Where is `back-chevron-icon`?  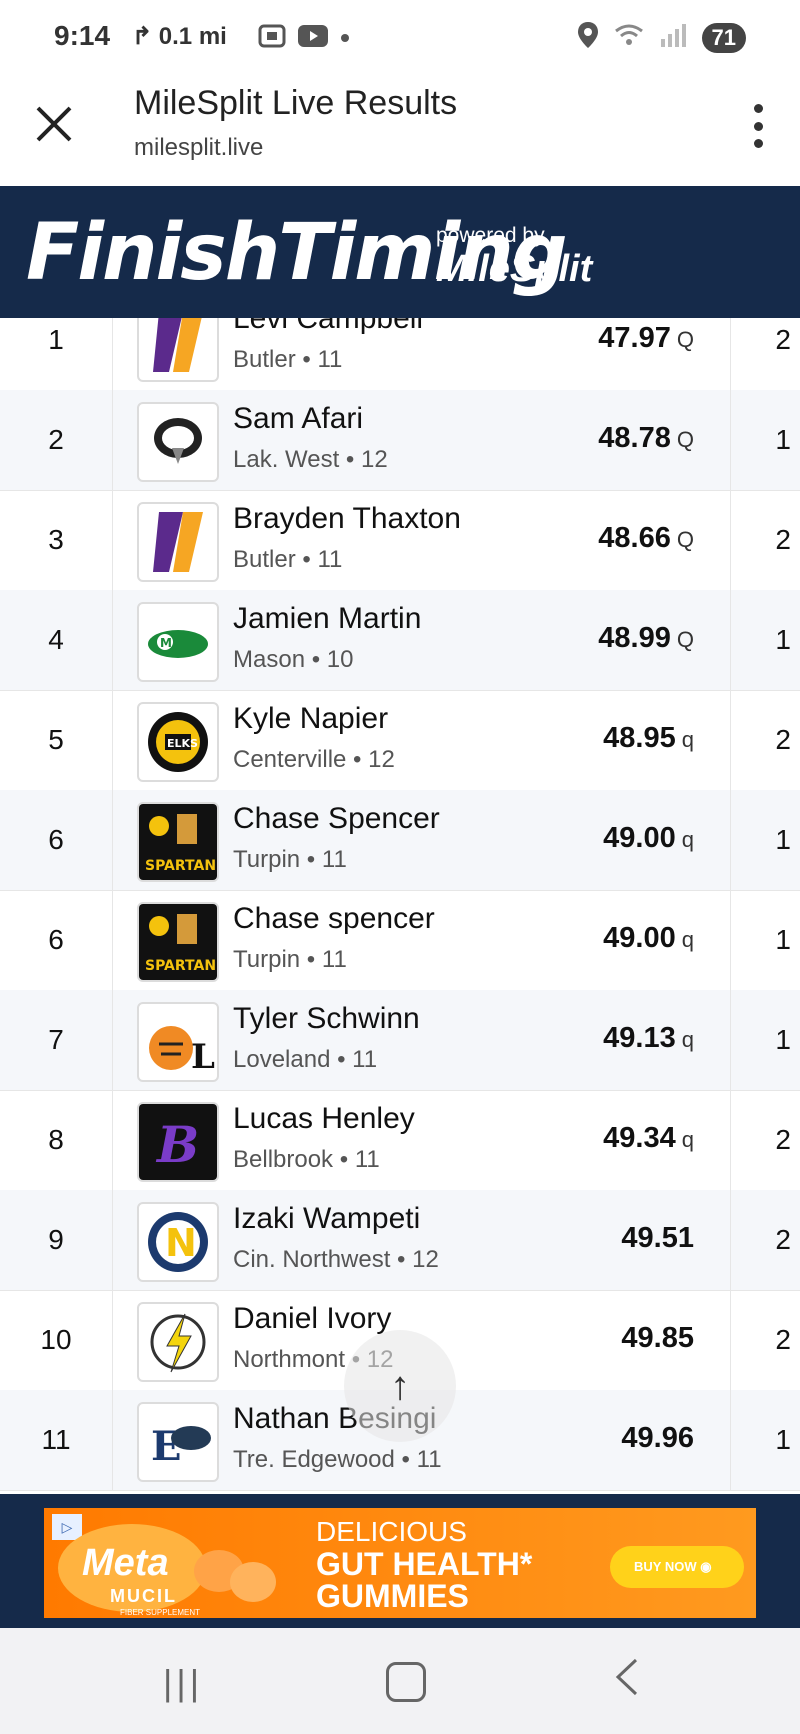
back-chevron-icon is located at coordinates (626, 1677).